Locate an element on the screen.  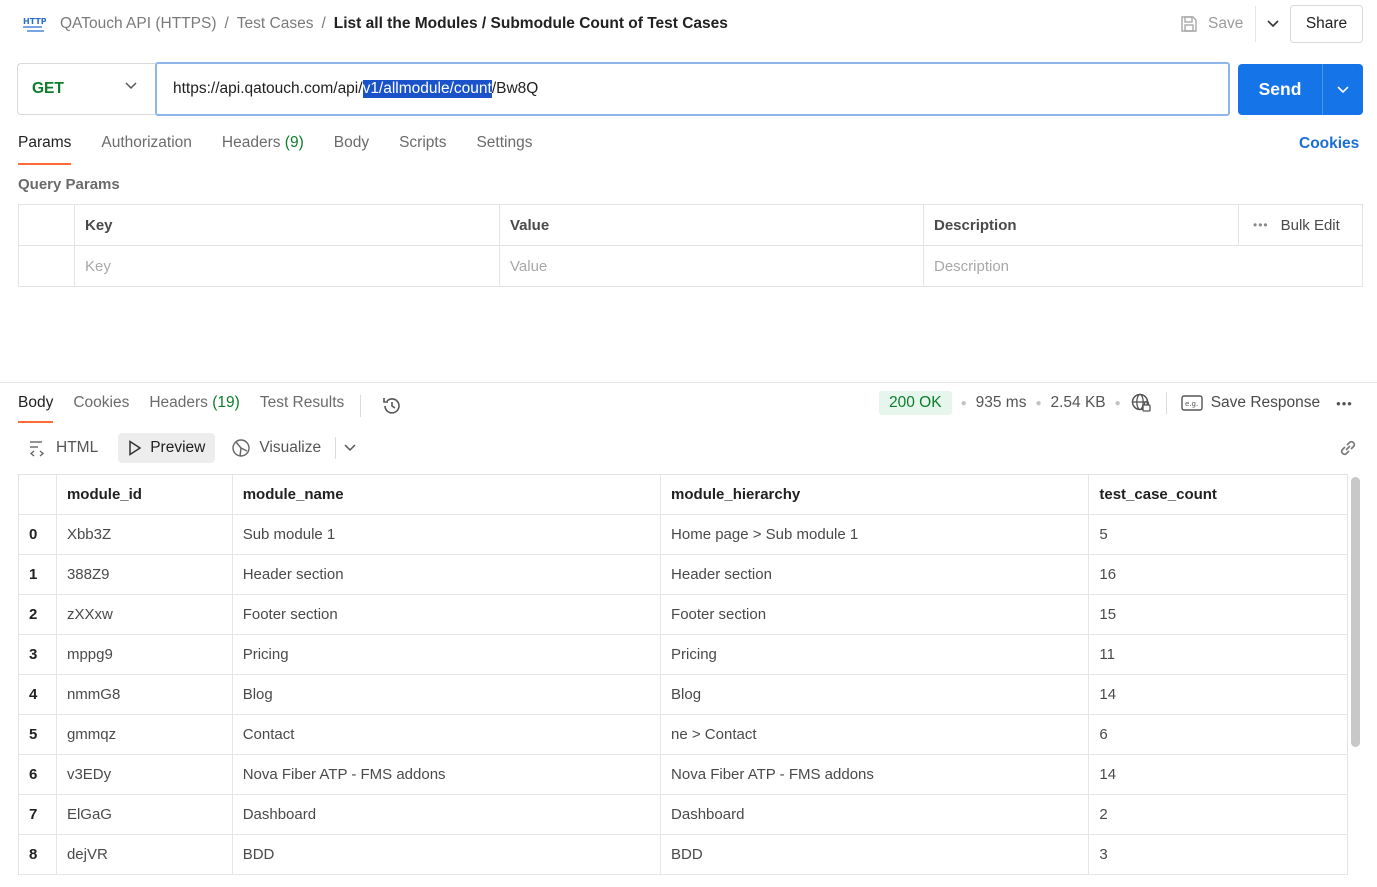
tab-scripts: Scripts is located at coordinates (422, 149).